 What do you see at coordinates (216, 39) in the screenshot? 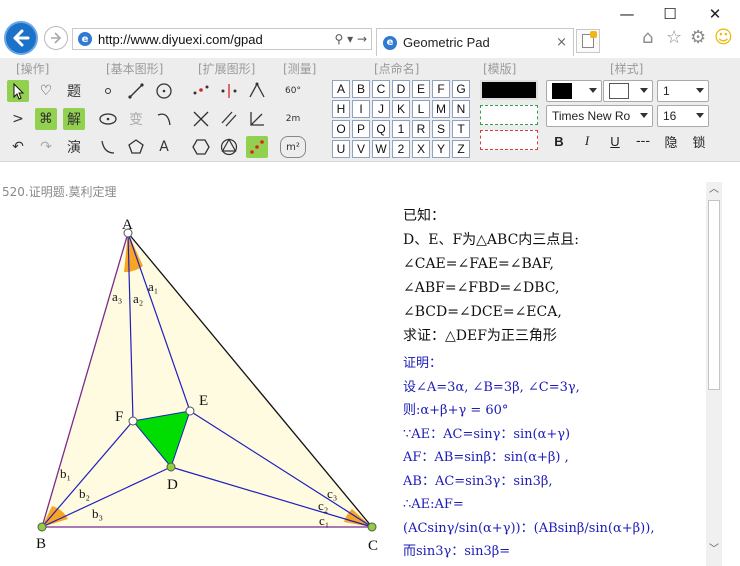
I see `address-url: http://www.diyuexi.com/gpad` at bounding box center [216, 39].